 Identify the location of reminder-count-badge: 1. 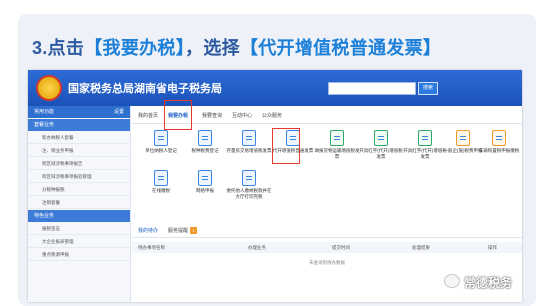
(193, 230).